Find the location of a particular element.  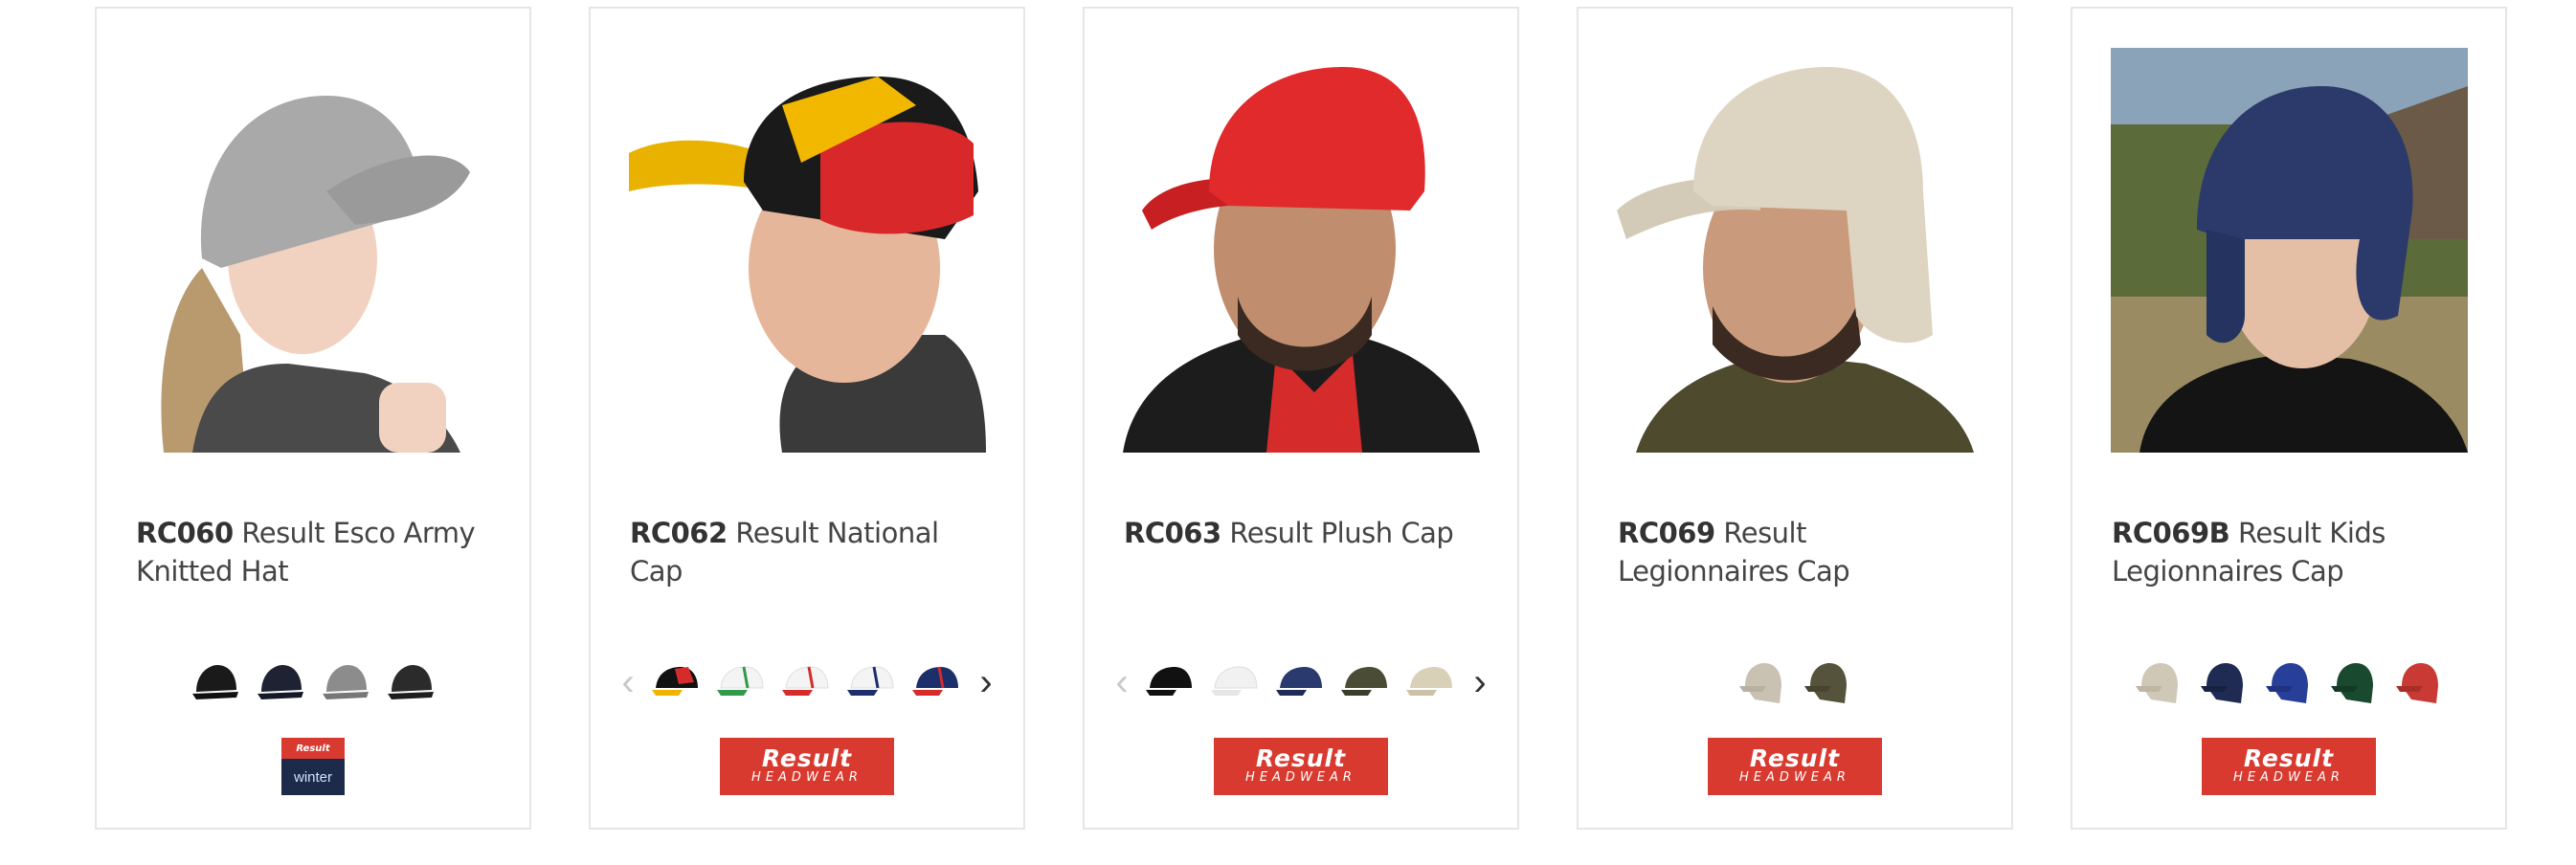

grey-knitted-peak-hat-photo is located at coordinates (313, 250).